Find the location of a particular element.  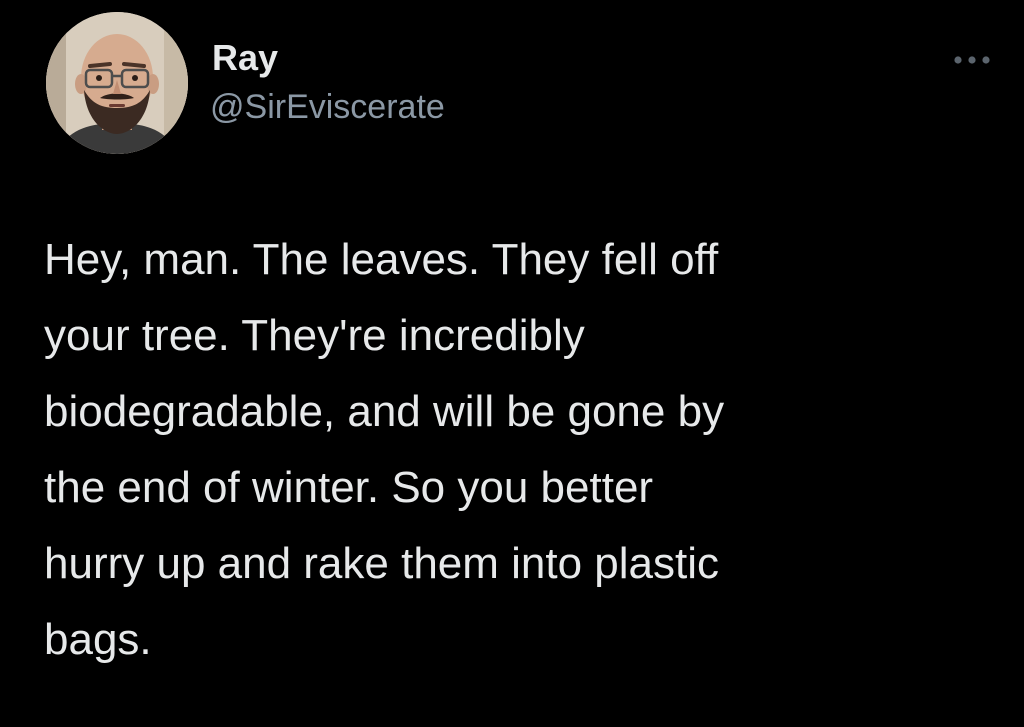

avatar-photo-icon is located at coordinates (117, 83).